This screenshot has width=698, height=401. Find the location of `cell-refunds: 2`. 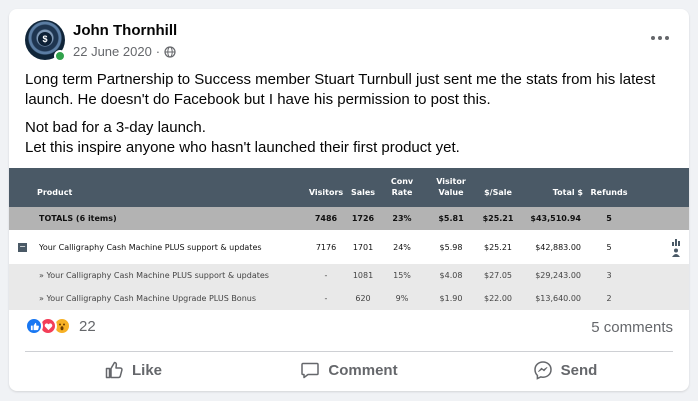

cell-refunds: 2 is located at coordinates (609, 298).